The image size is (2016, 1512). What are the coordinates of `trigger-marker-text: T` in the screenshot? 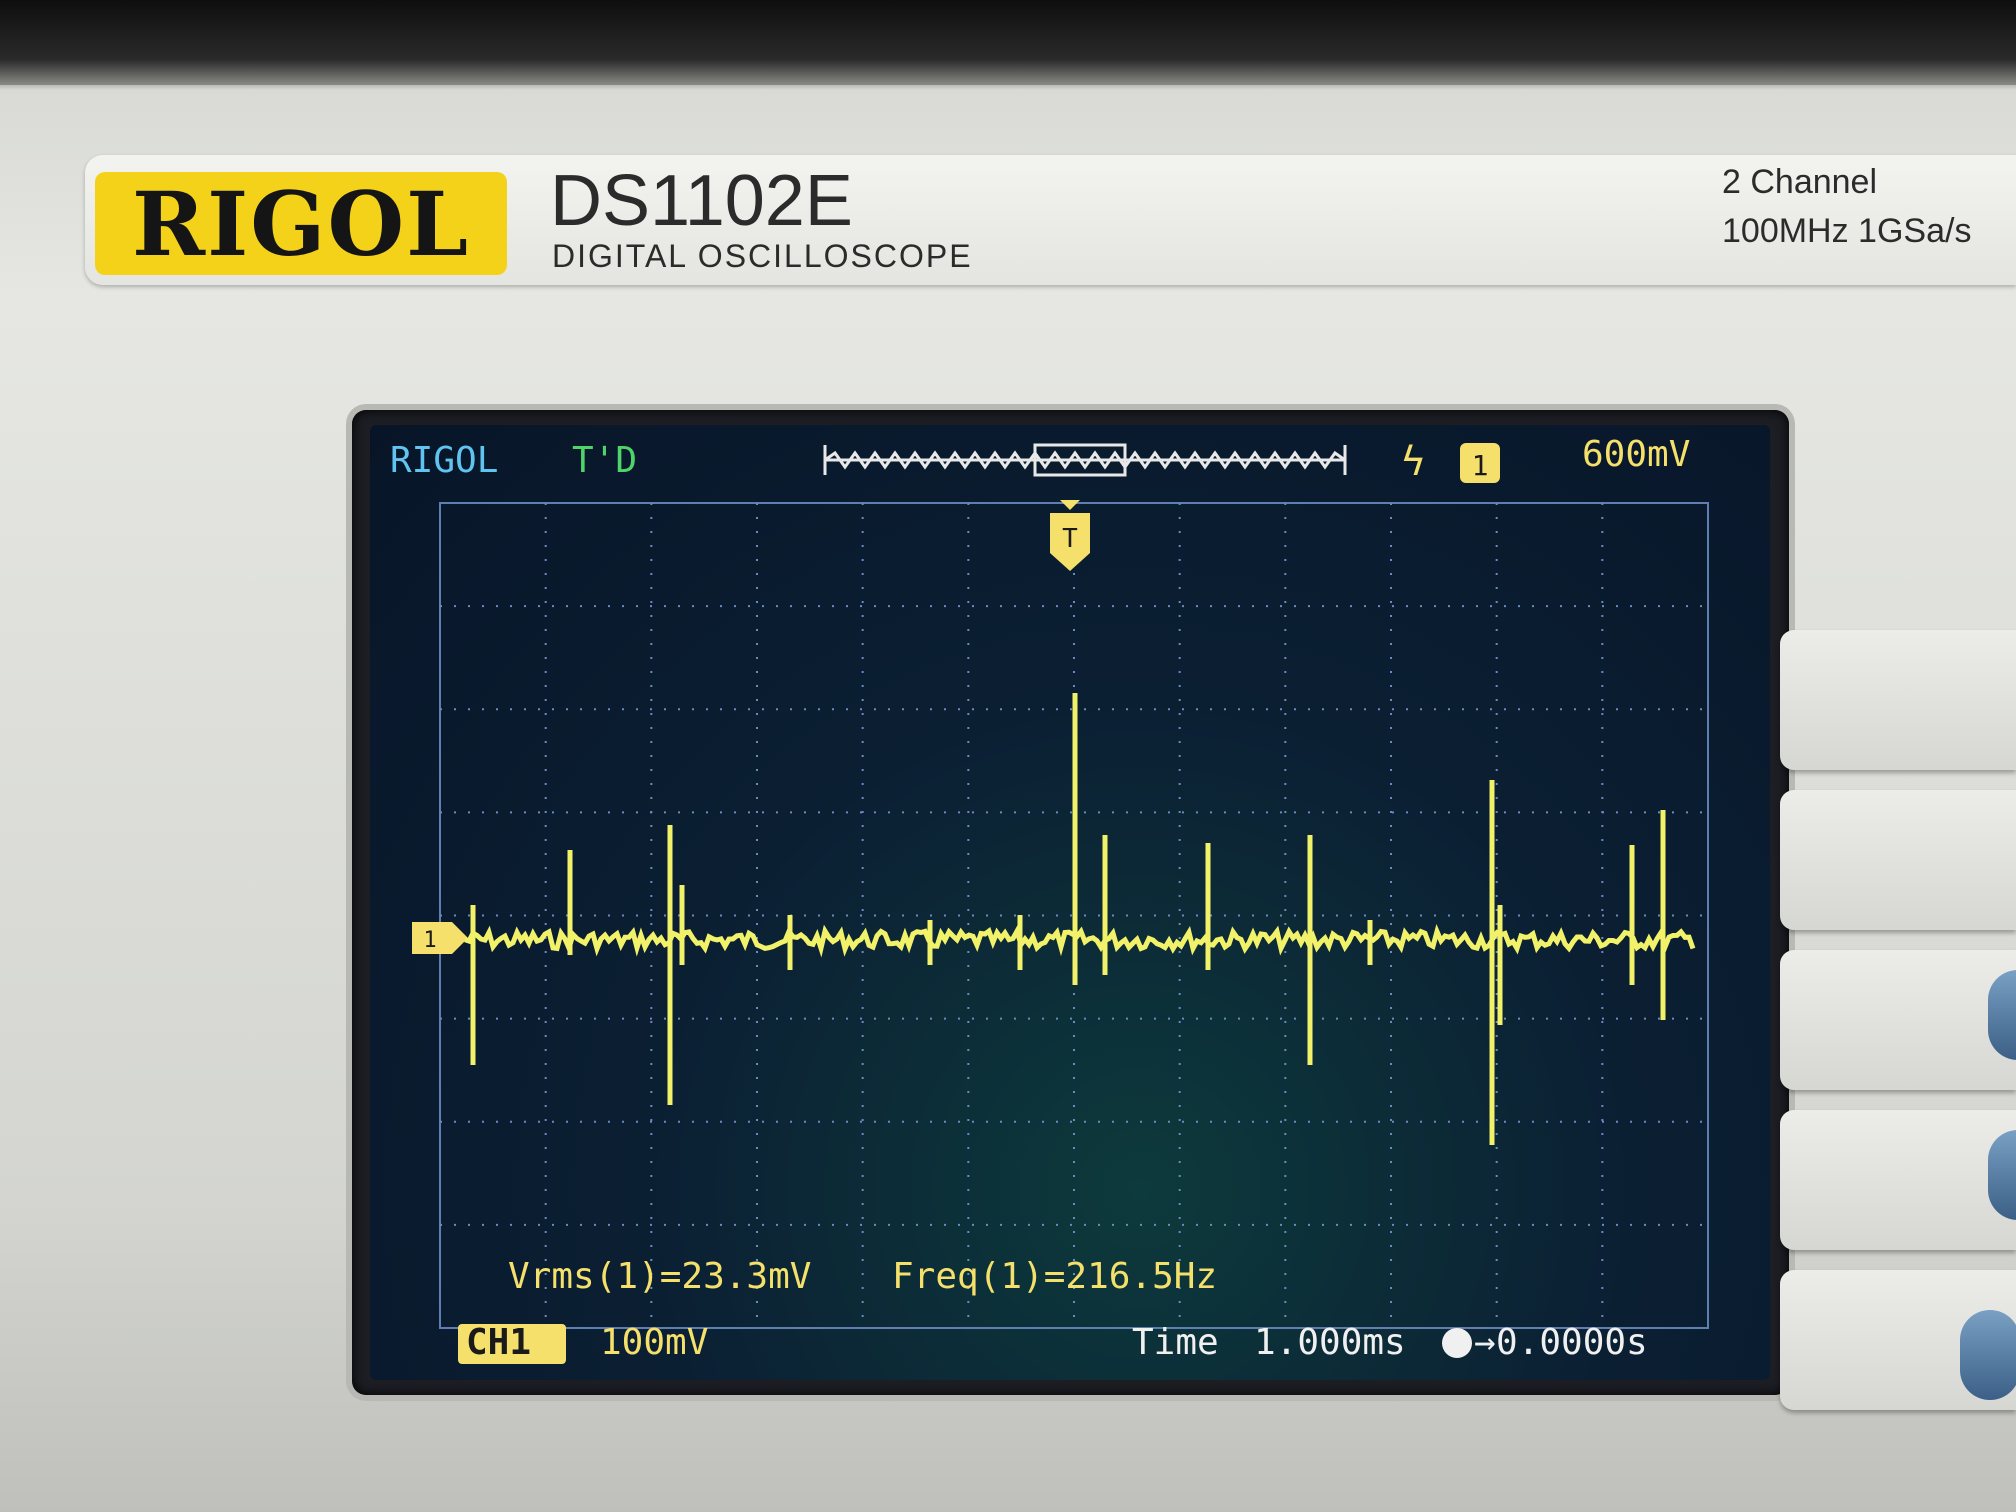 It's located at (1070, 539).